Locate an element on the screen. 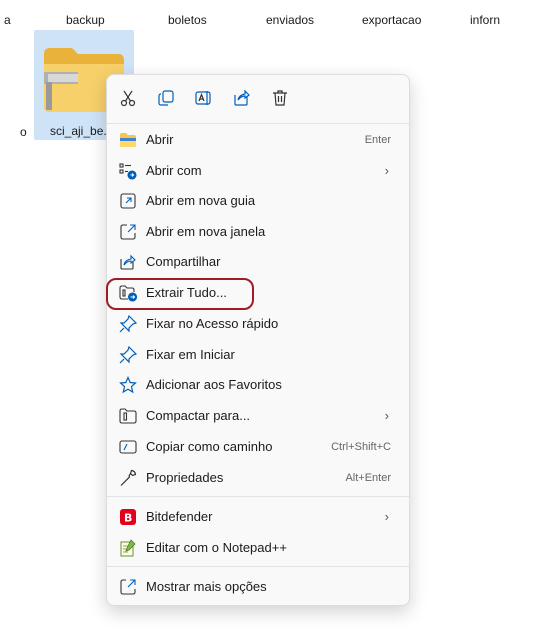  menu-item-label: Mostrar mais opções is located at coordinates (206, 586).